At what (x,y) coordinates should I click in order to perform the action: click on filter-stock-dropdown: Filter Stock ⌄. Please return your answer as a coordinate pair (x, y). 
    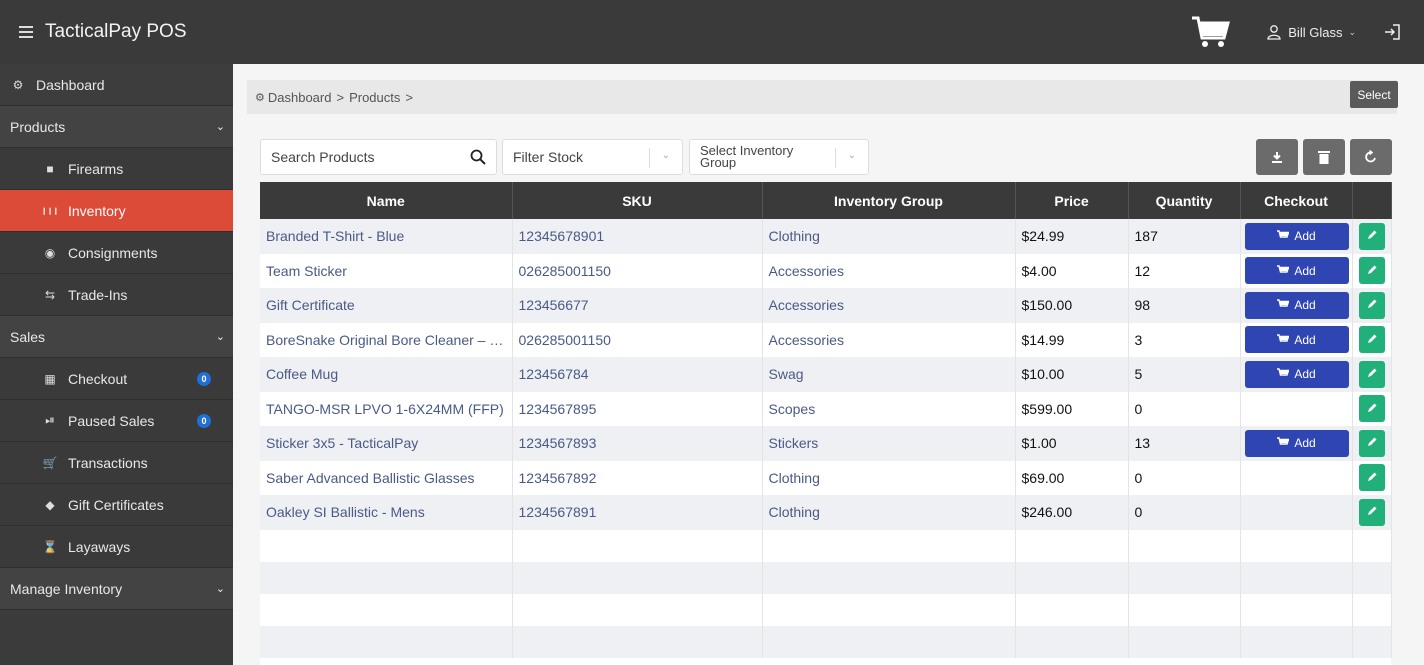
    Looking at the image, I should click on (592, 157).